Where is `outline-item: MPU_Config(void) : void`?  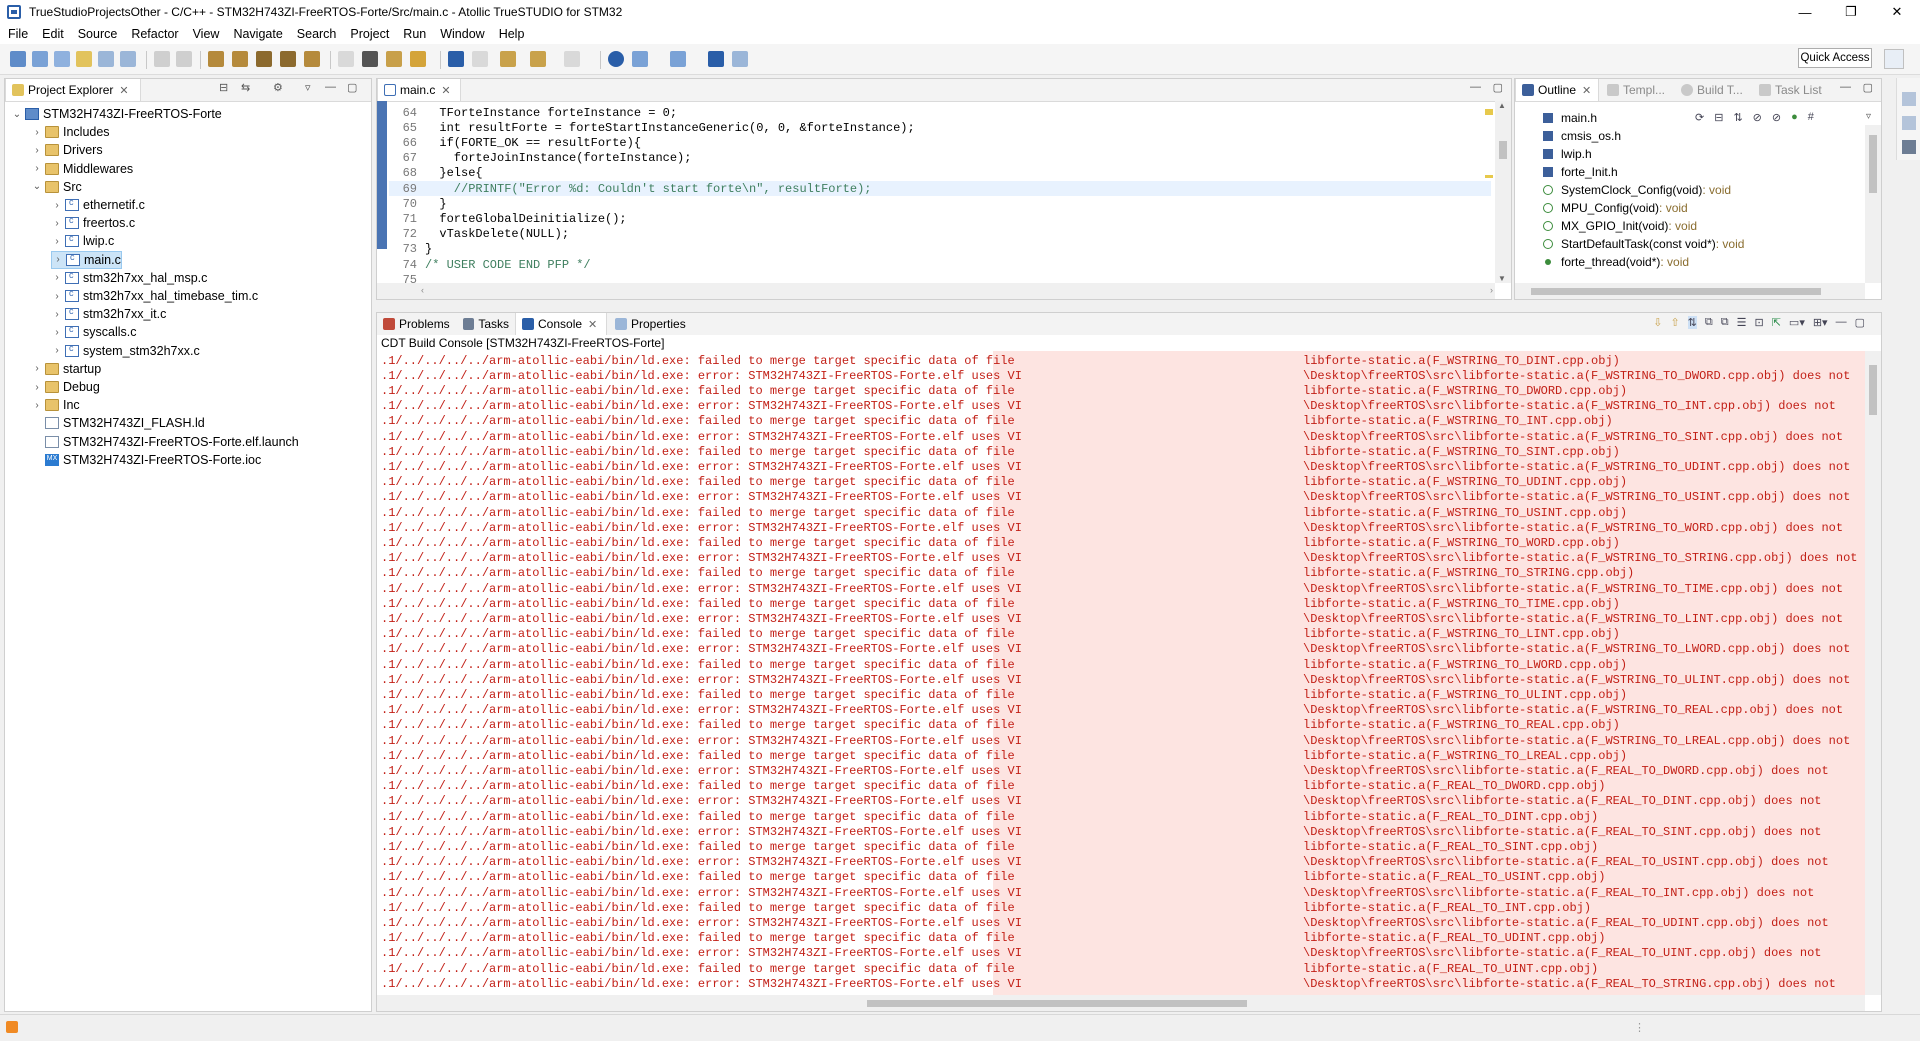
outline-item: MPU_Config(void) : void is located at coordinates (1615, 208).